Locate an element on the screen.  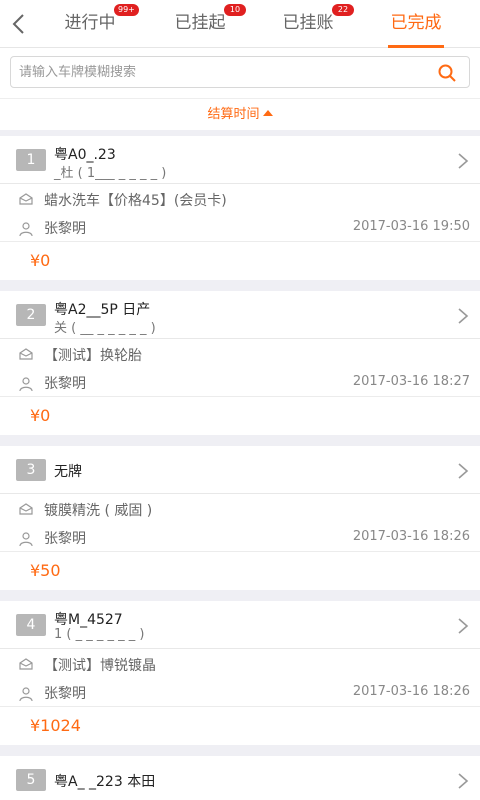
price-row: ¥50 is located at coordinates (240, 571).